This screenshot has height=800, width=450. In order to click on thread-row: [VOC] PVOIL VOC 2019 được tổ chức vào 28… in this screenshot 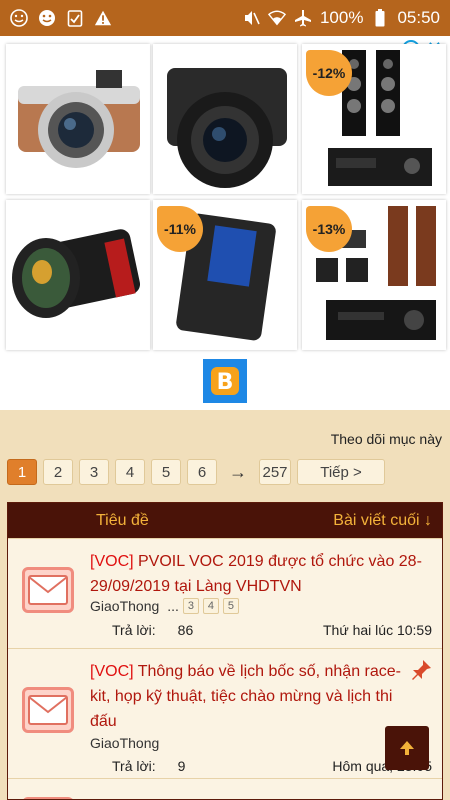, I will do `click(225, 593)`.